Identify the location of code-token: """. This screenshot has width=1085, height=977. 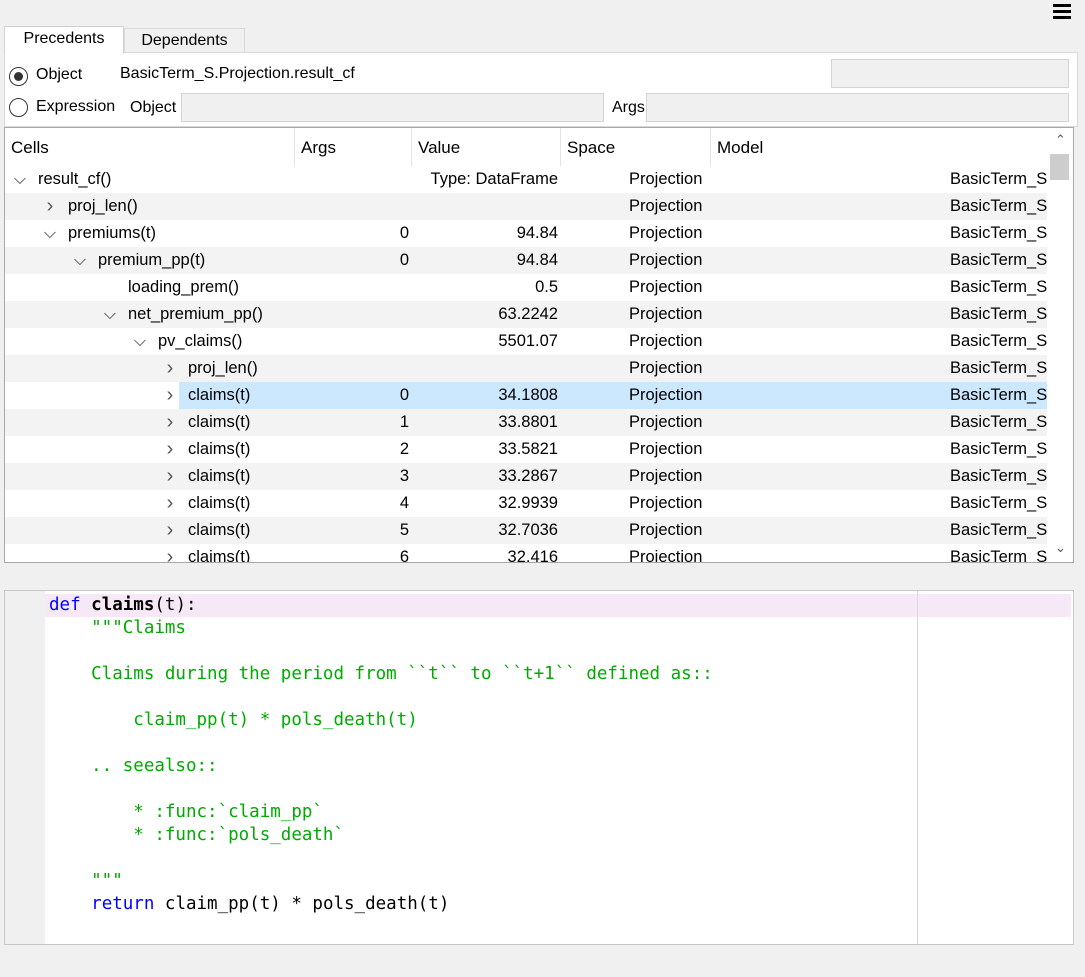
(86, 881).